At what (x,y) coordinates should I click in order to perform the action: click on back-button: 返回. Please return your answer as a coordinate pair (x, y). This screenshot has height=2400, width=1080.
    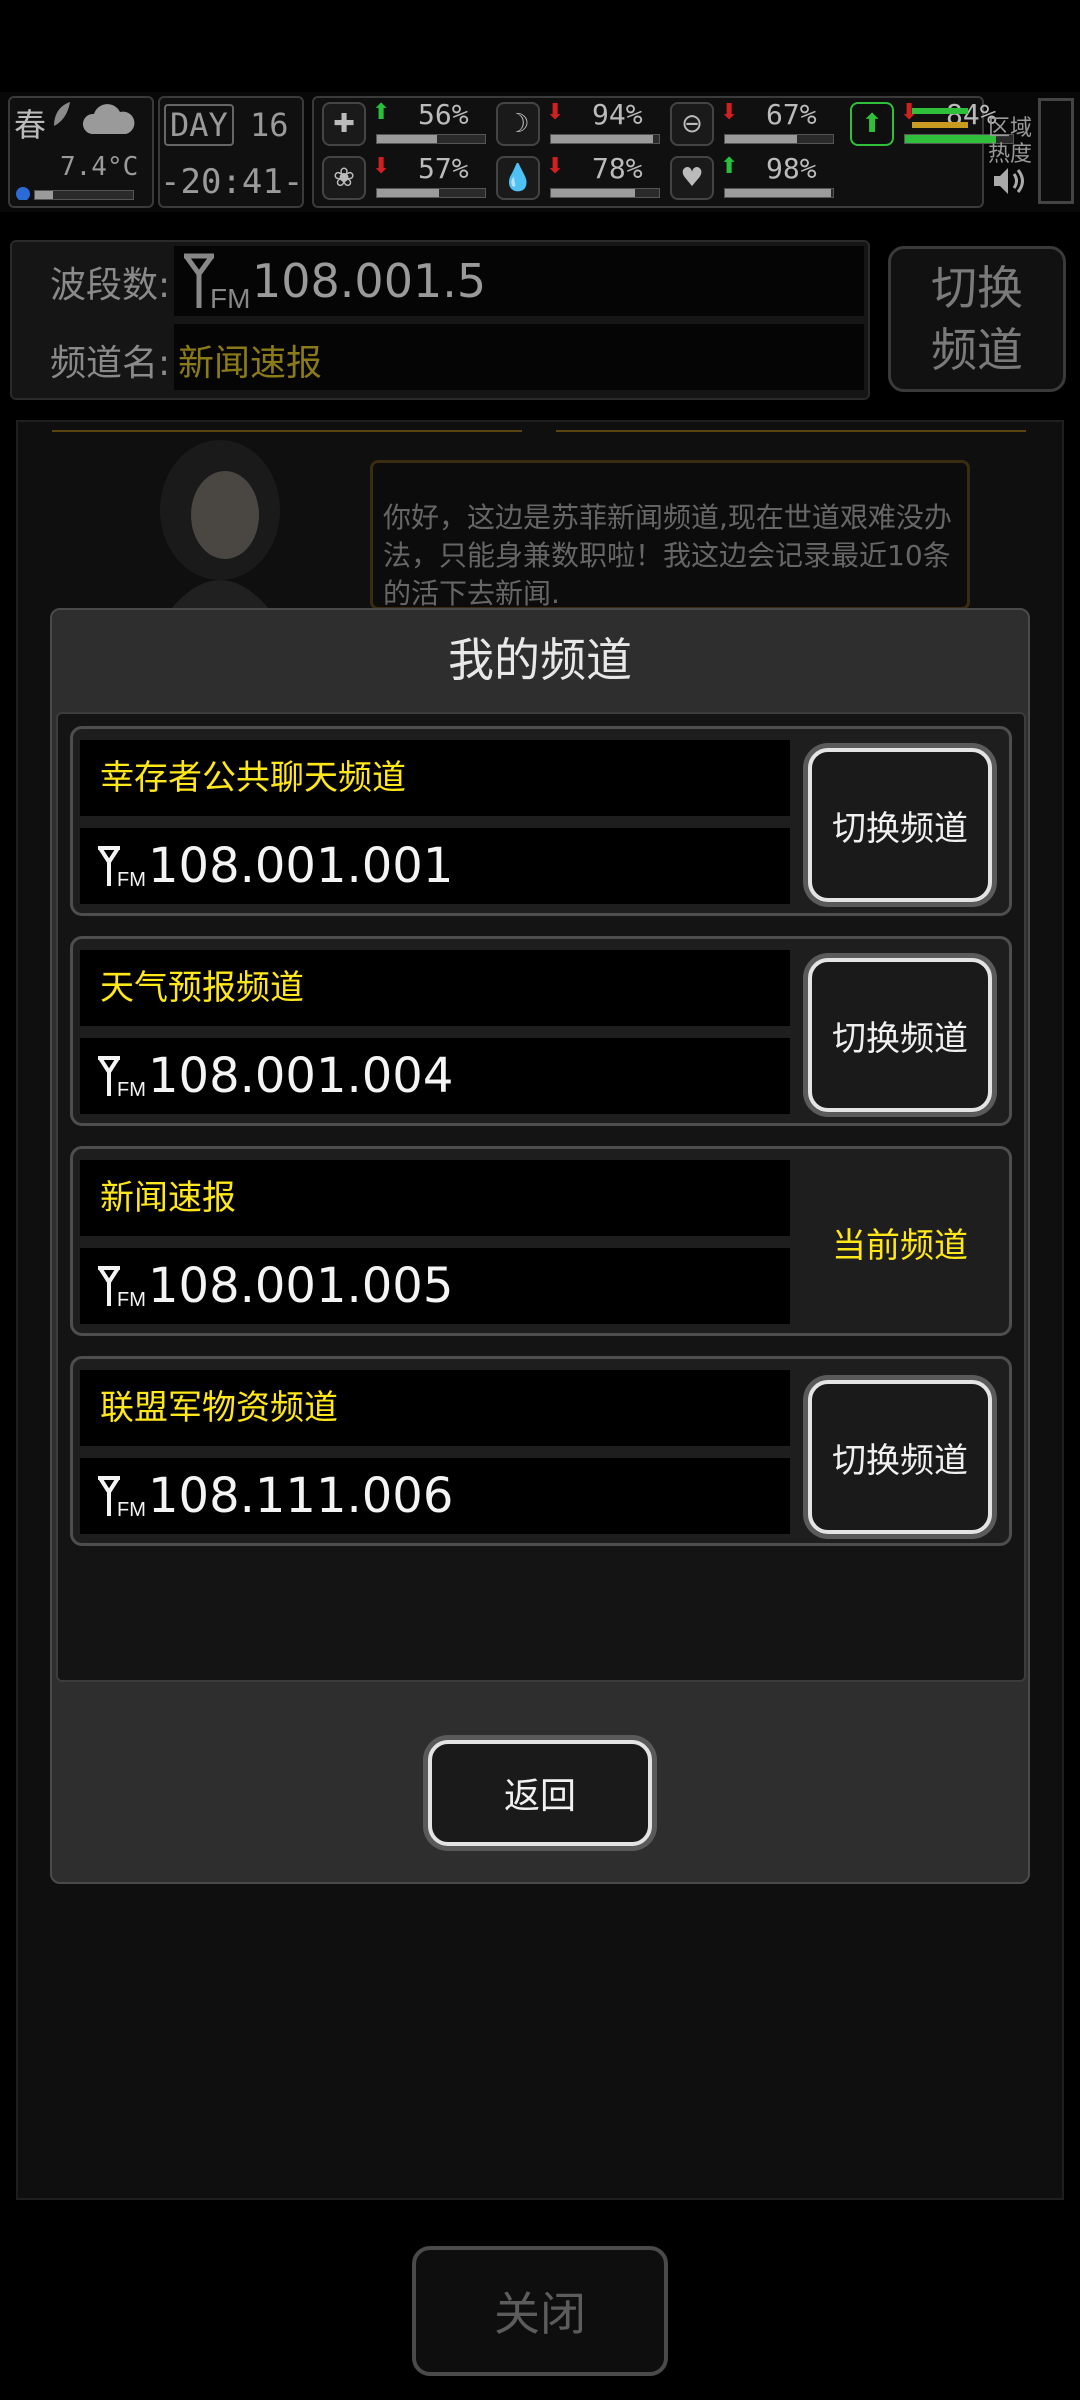
    Looking at the image, I should click on (540, 1793).